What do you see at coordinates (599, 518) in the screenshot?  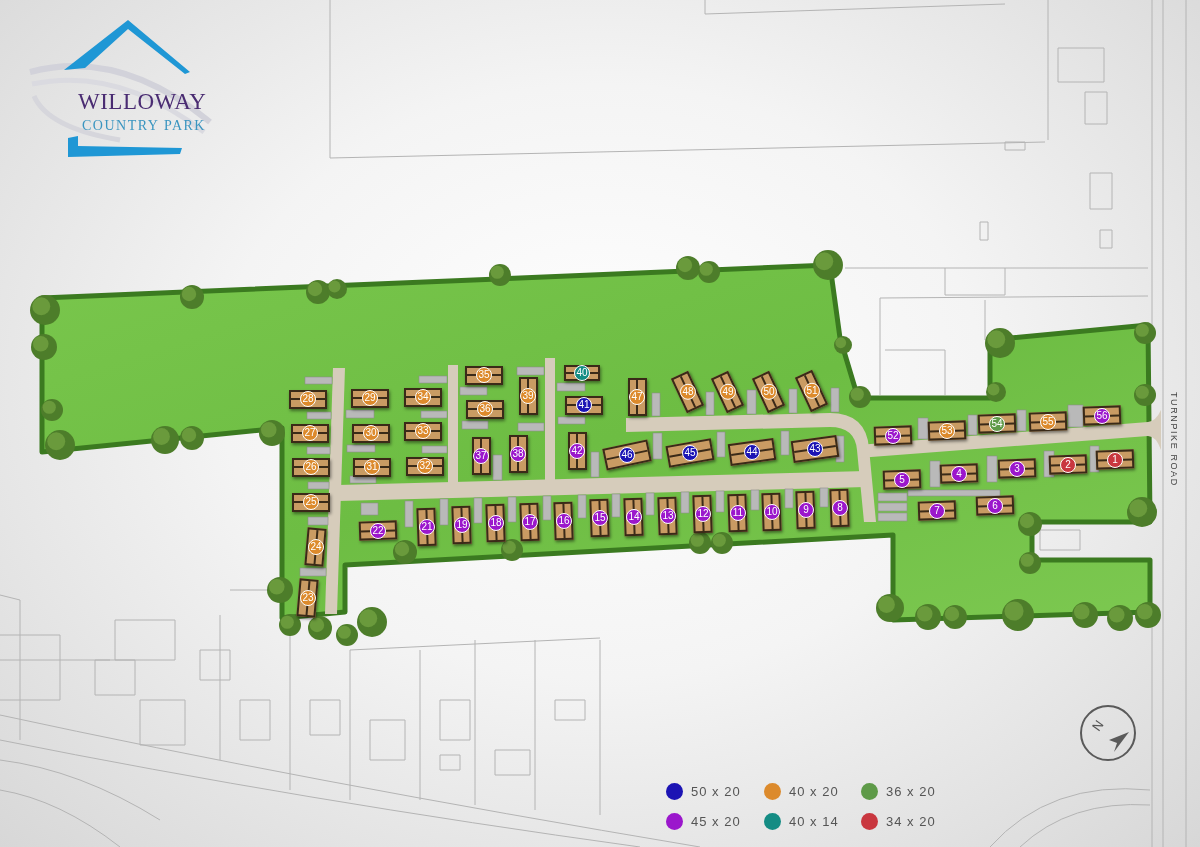 I see `plot-badge: 15` at bounding box center [599, 518].